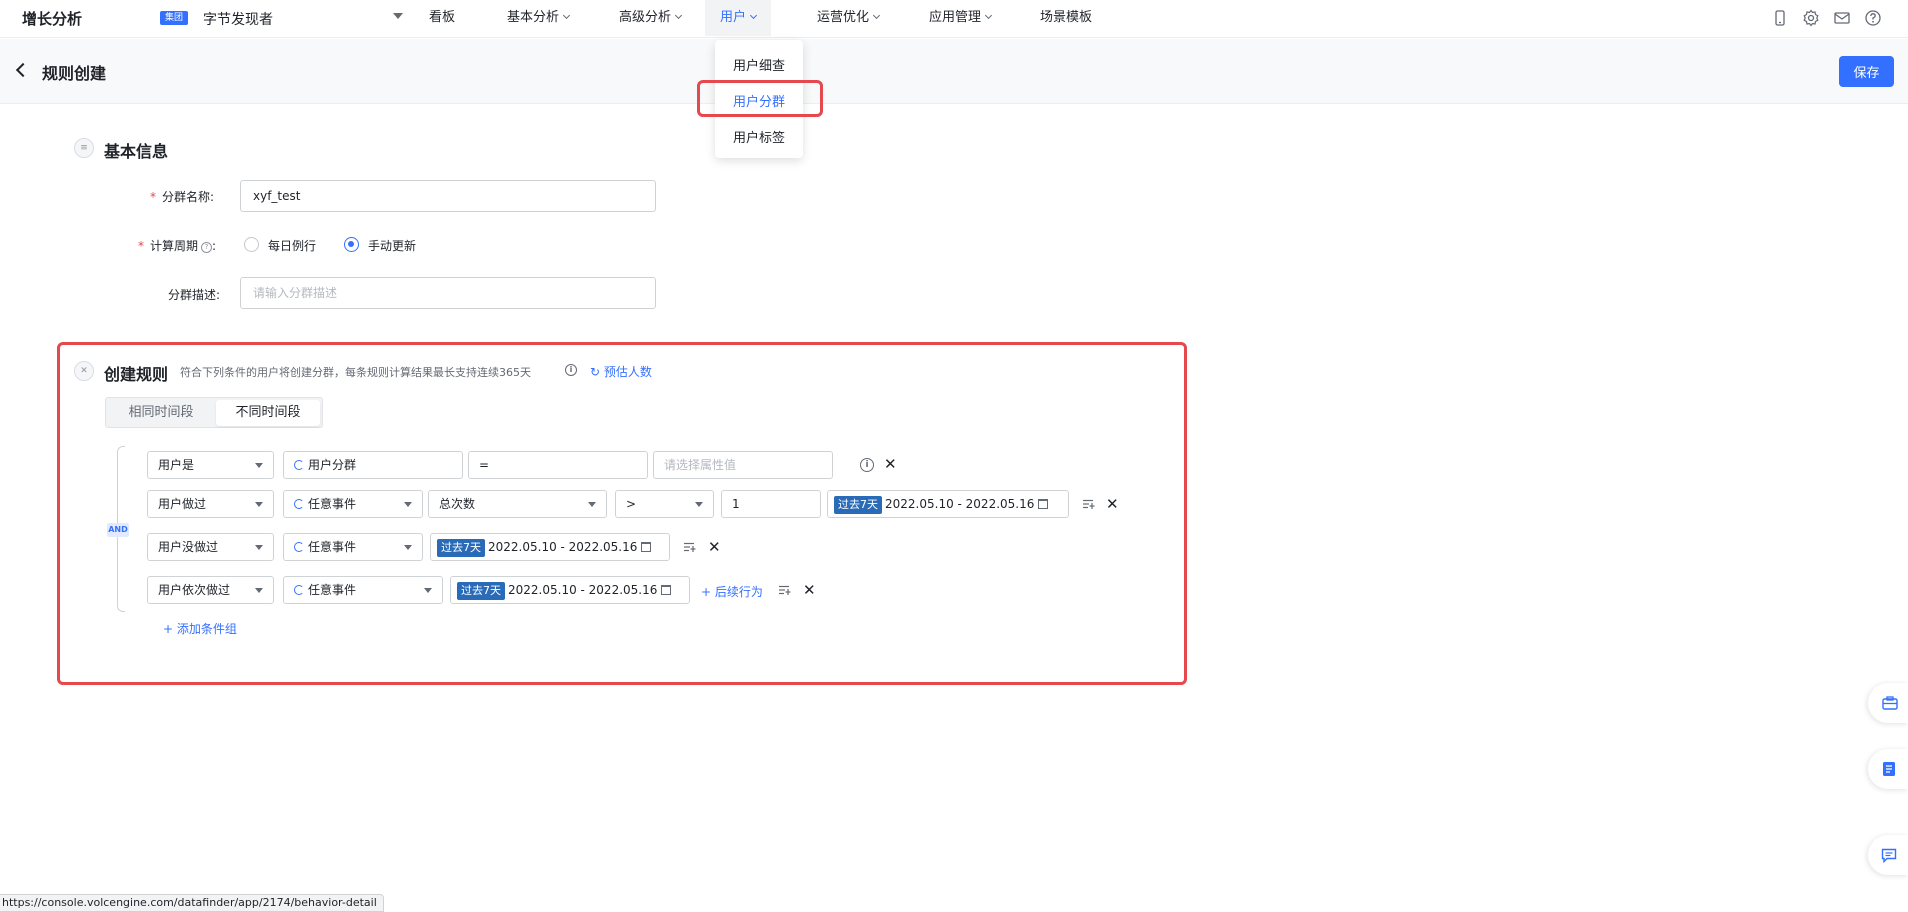  I want to click on save-button: 保存, so click(1866, 71).